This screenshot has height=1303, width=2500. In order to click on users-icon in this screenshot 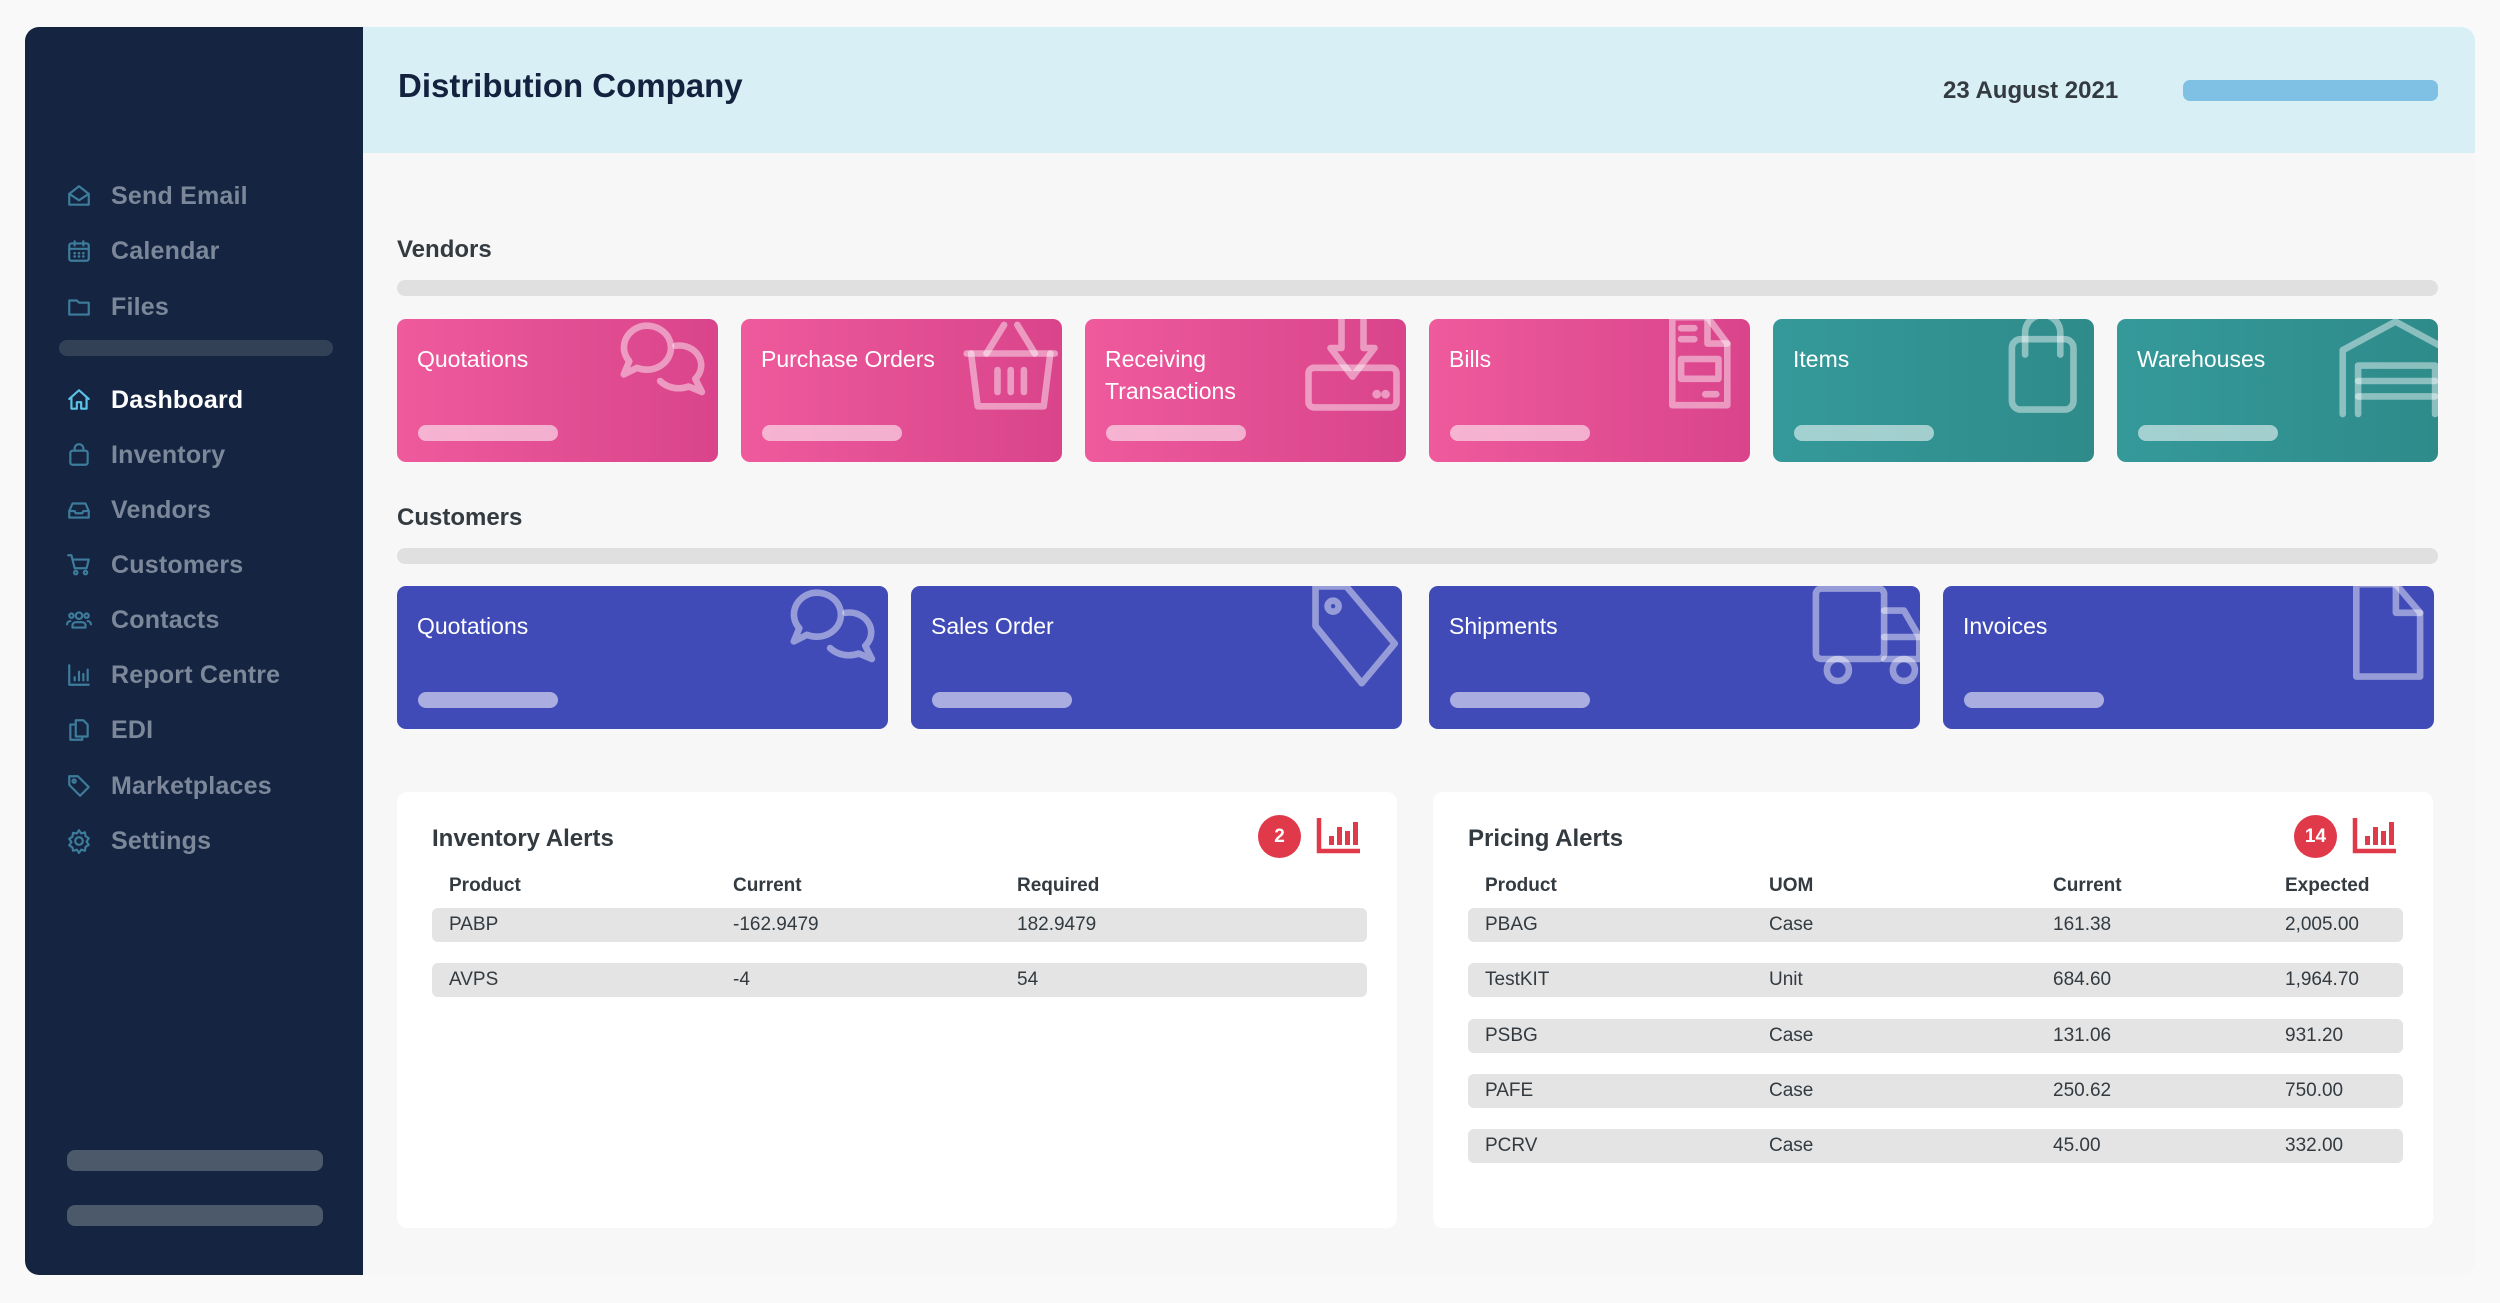, I will do `click(79, 620)`.